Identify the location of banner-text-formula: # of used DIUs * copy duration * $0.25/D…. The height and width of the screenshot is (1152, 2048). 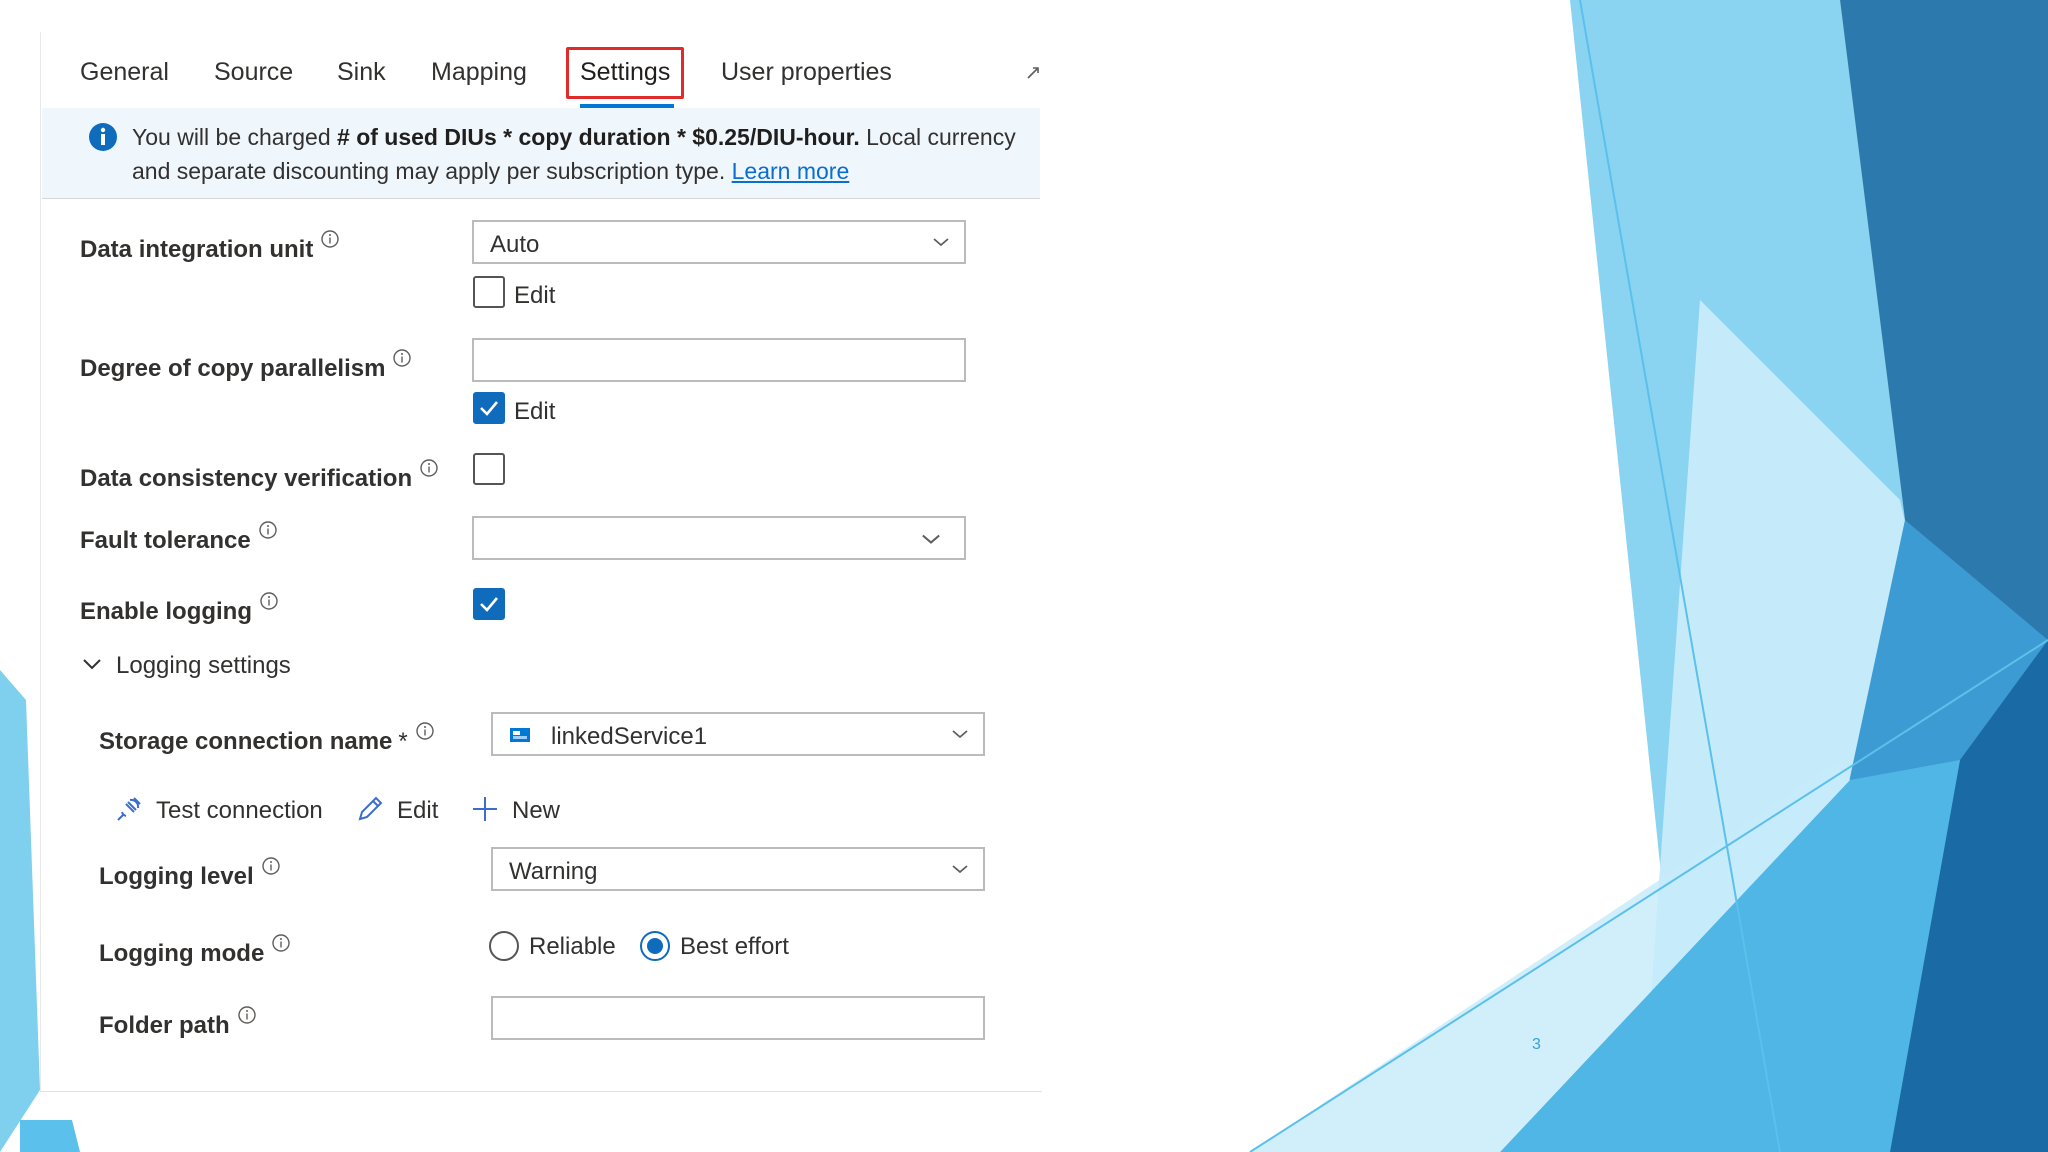
(598, 137).